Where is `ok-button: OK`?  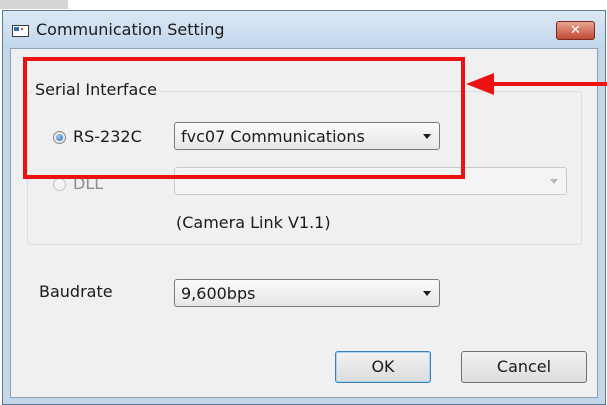
ok-button: OK is located at coordinates (383, 367).